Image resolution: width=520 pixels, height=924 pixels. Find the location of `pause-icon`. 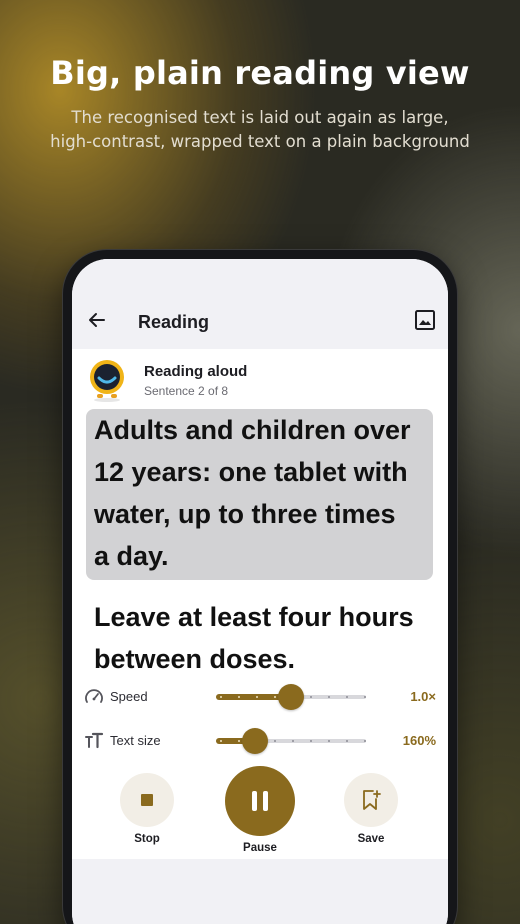

pause-icon is located at coordinates (260, 801).